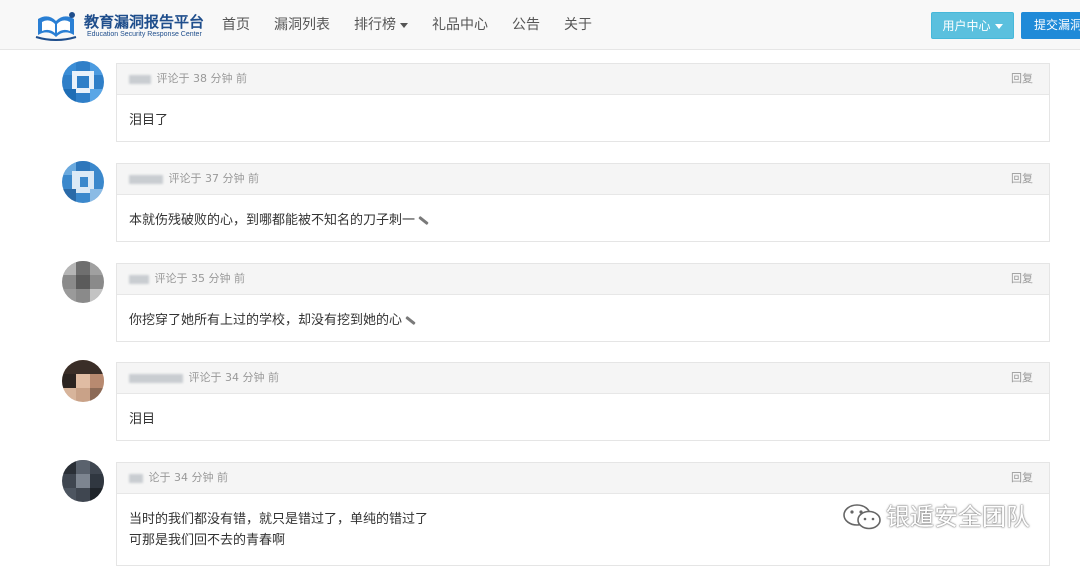 The image size is (1080, 566). I want to click on comment-meta: 评论于 38 分钟 前, so click(202, 78).